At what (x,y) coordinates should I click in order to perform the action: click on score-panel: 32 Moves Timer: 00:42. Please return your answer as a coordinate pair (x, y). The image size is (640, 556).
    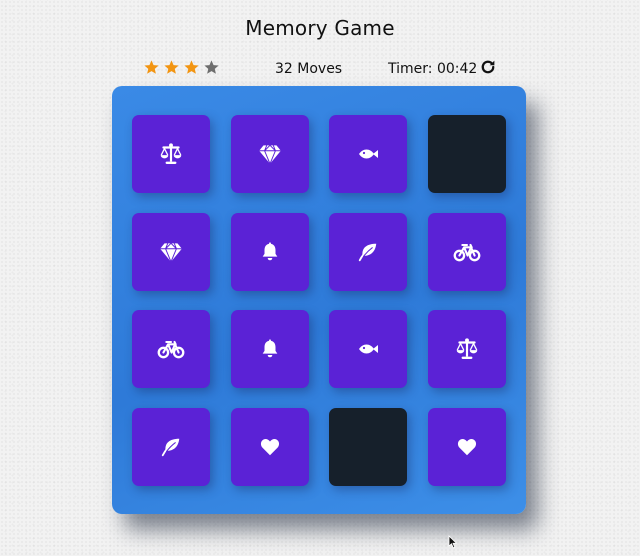
    Looking at the image, I should click on (320, 70).